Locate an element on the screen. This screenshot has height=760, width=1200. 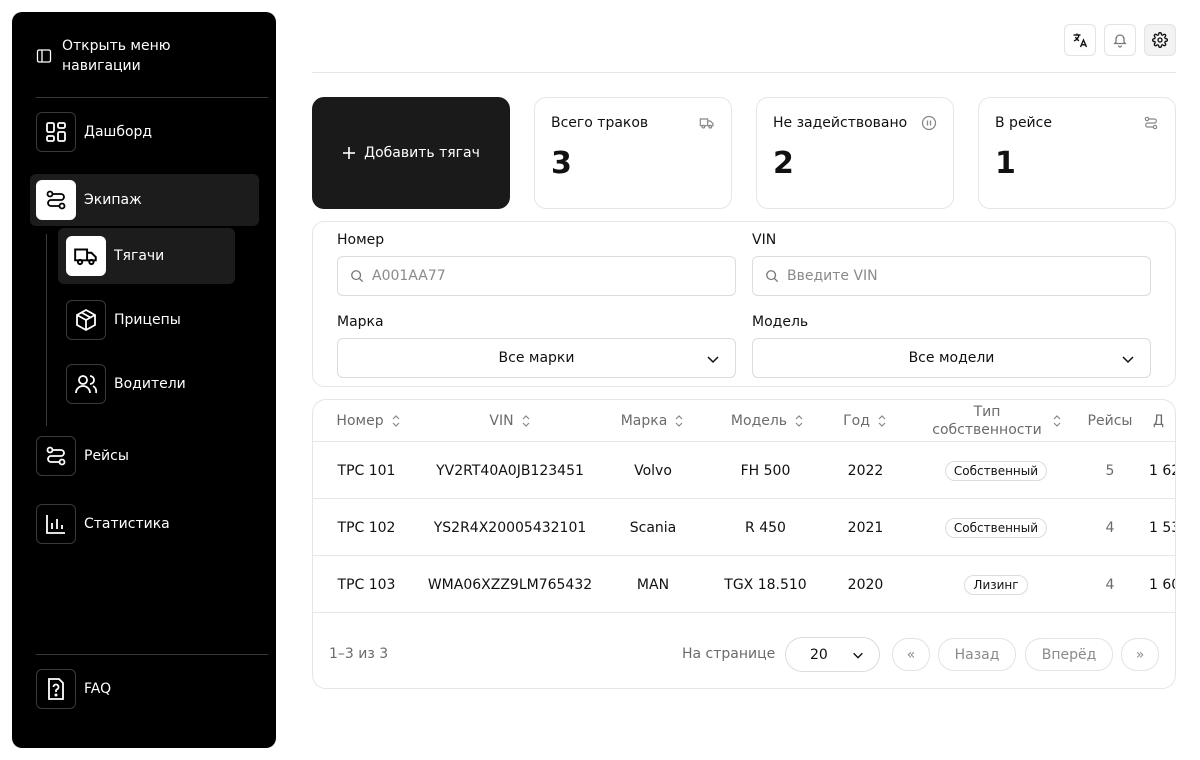
column-header-ownership: Тип собственности is located at coordinates (996, 421).